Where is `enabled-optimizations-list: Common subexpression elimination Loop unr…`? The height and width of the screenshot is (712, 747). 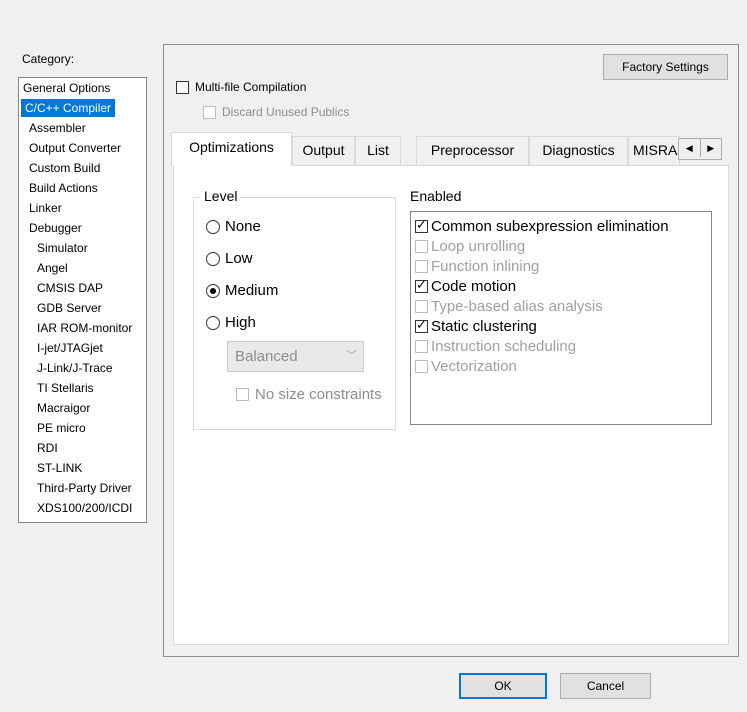 enabled-optimizations-list: Common subexpression elimination Loop unr… is located at coordinates (561, 318).